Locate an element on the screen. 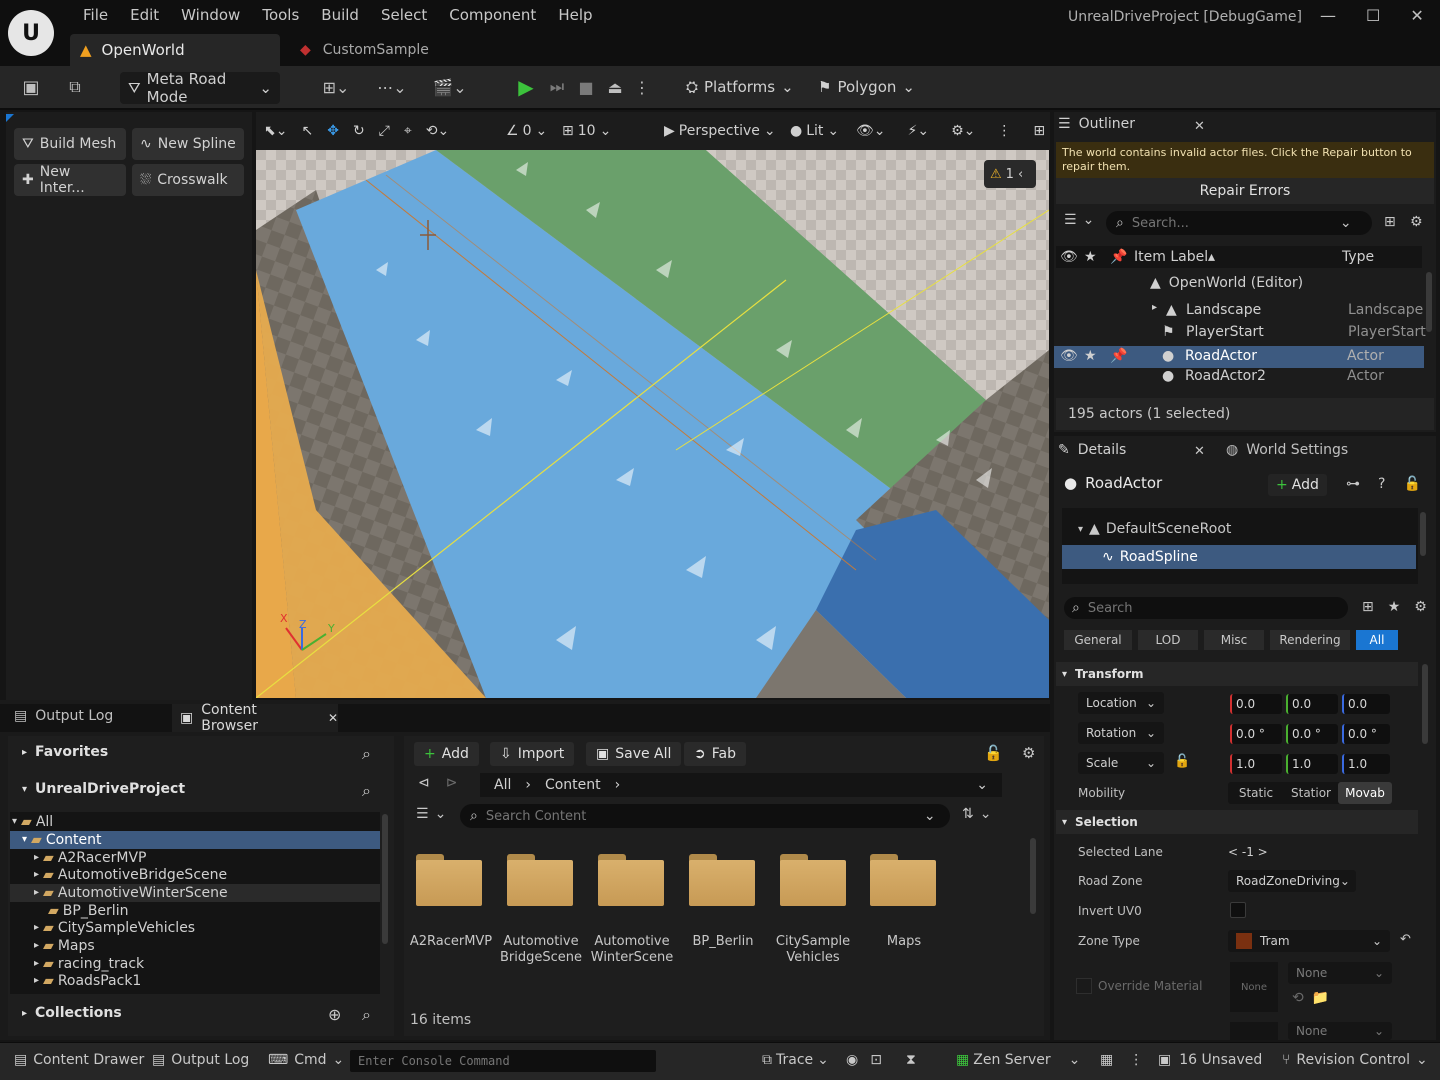 The height and width of the screenshot is (1080, 1440). menu-build: Build is located at coordinates (340, 15).